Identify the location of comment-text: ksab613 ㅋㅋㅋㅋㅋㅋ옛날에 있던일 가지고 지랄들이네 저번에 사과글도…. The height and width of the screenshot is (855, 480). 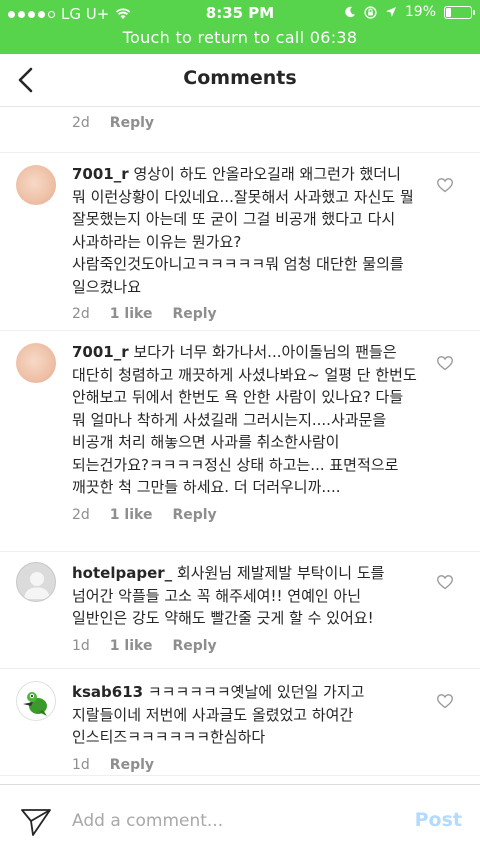
(244, 715).